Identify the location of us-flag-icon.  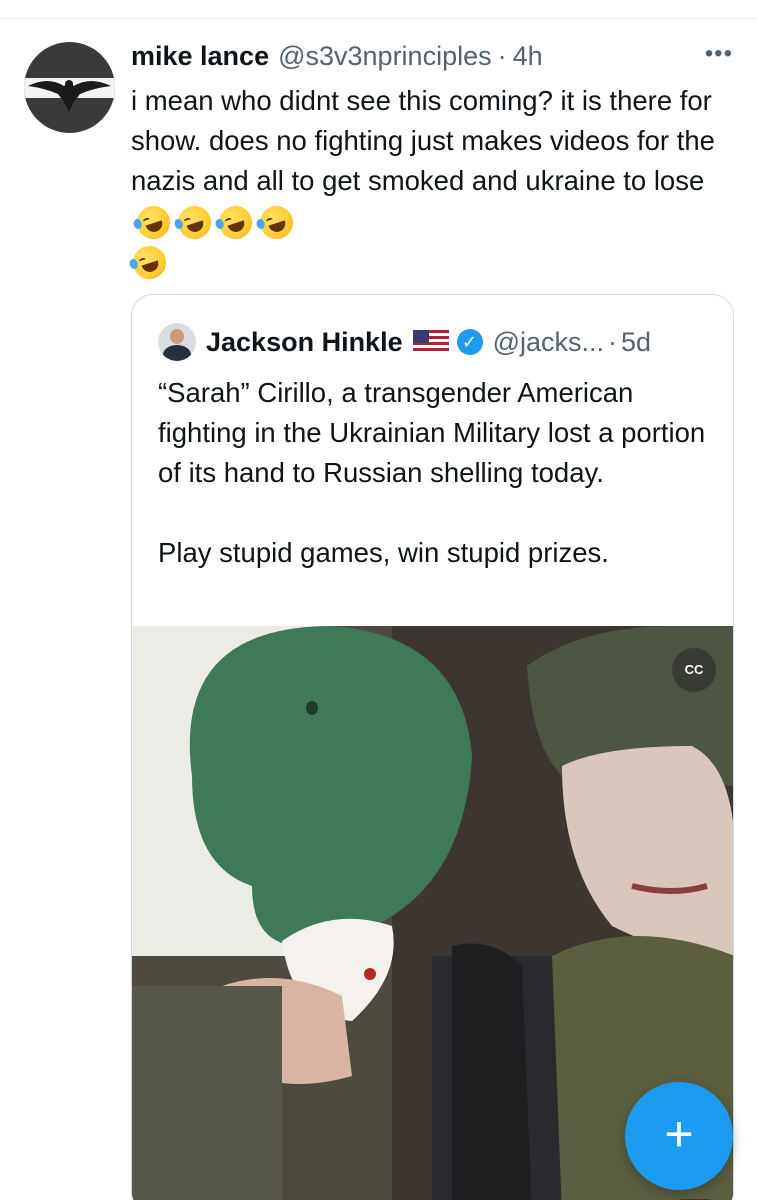
(430, 342).